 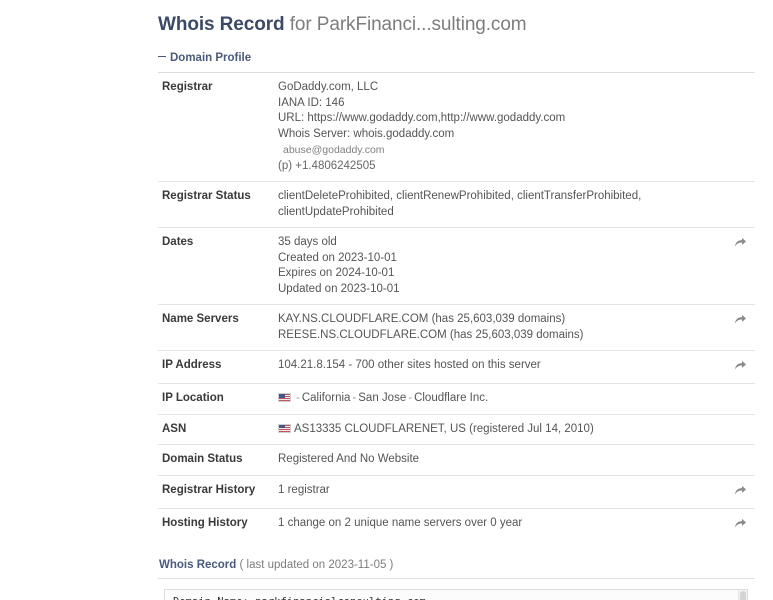 What do you see at coordinates (421, 24) in the screenshot?
I see `page-title-domain: ParkFinanci...sulting.com` at bounding box center [421, 24].